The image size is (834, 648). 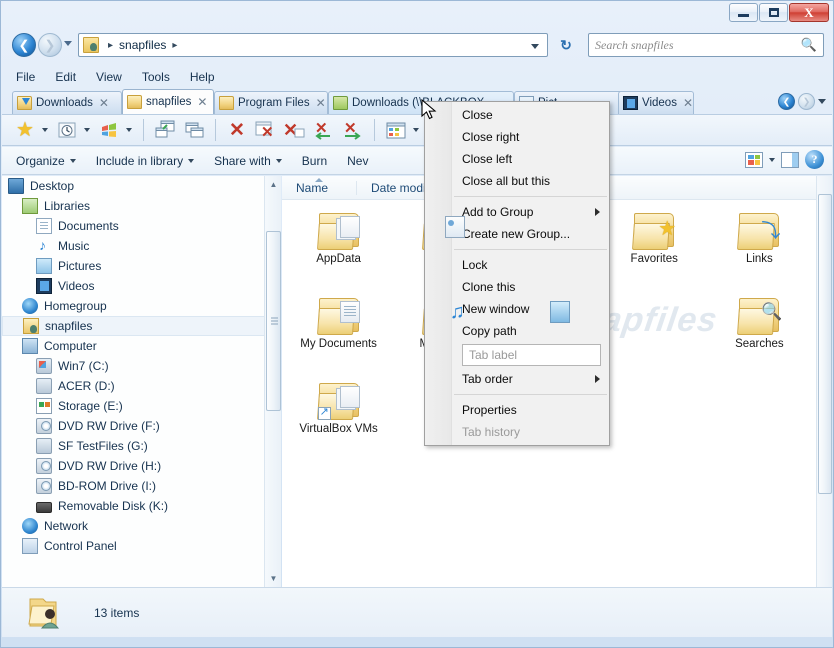 I want to click on nav-item-music: Music, so click(x=134, y=246).